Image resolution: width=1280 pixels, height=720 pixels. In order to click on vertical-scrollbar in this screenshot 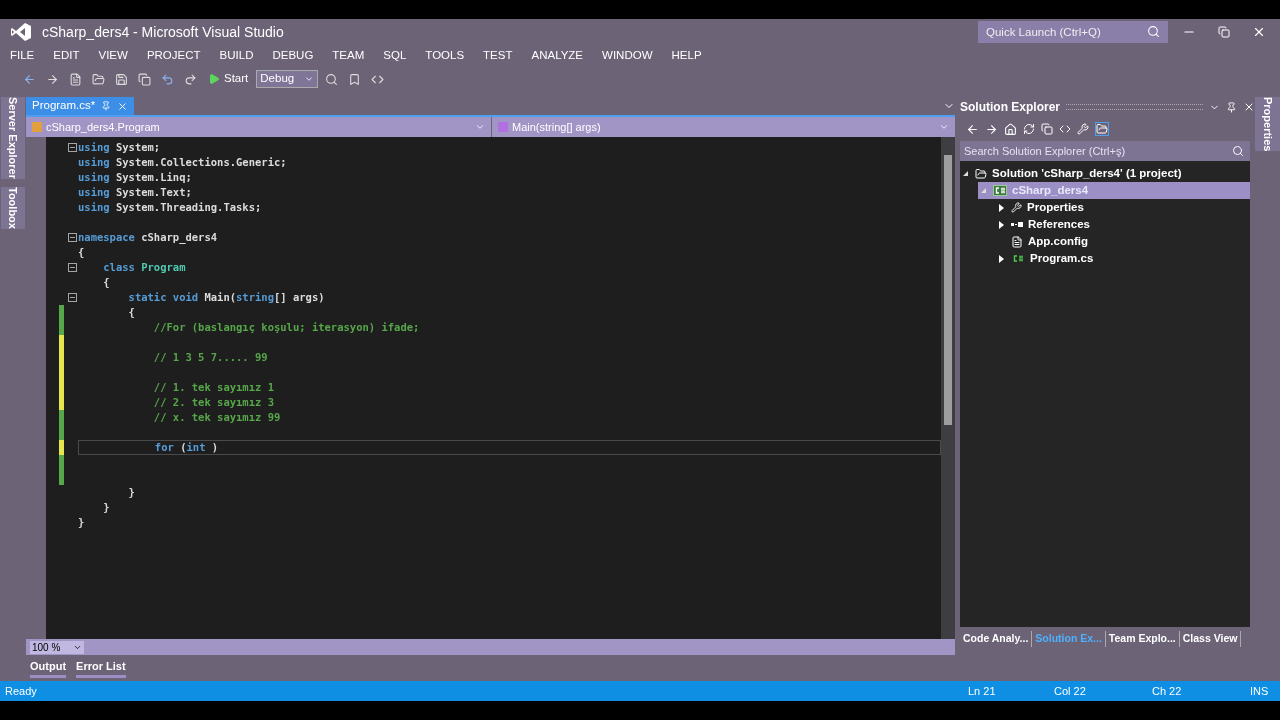, I will do `click(948, 388)`.